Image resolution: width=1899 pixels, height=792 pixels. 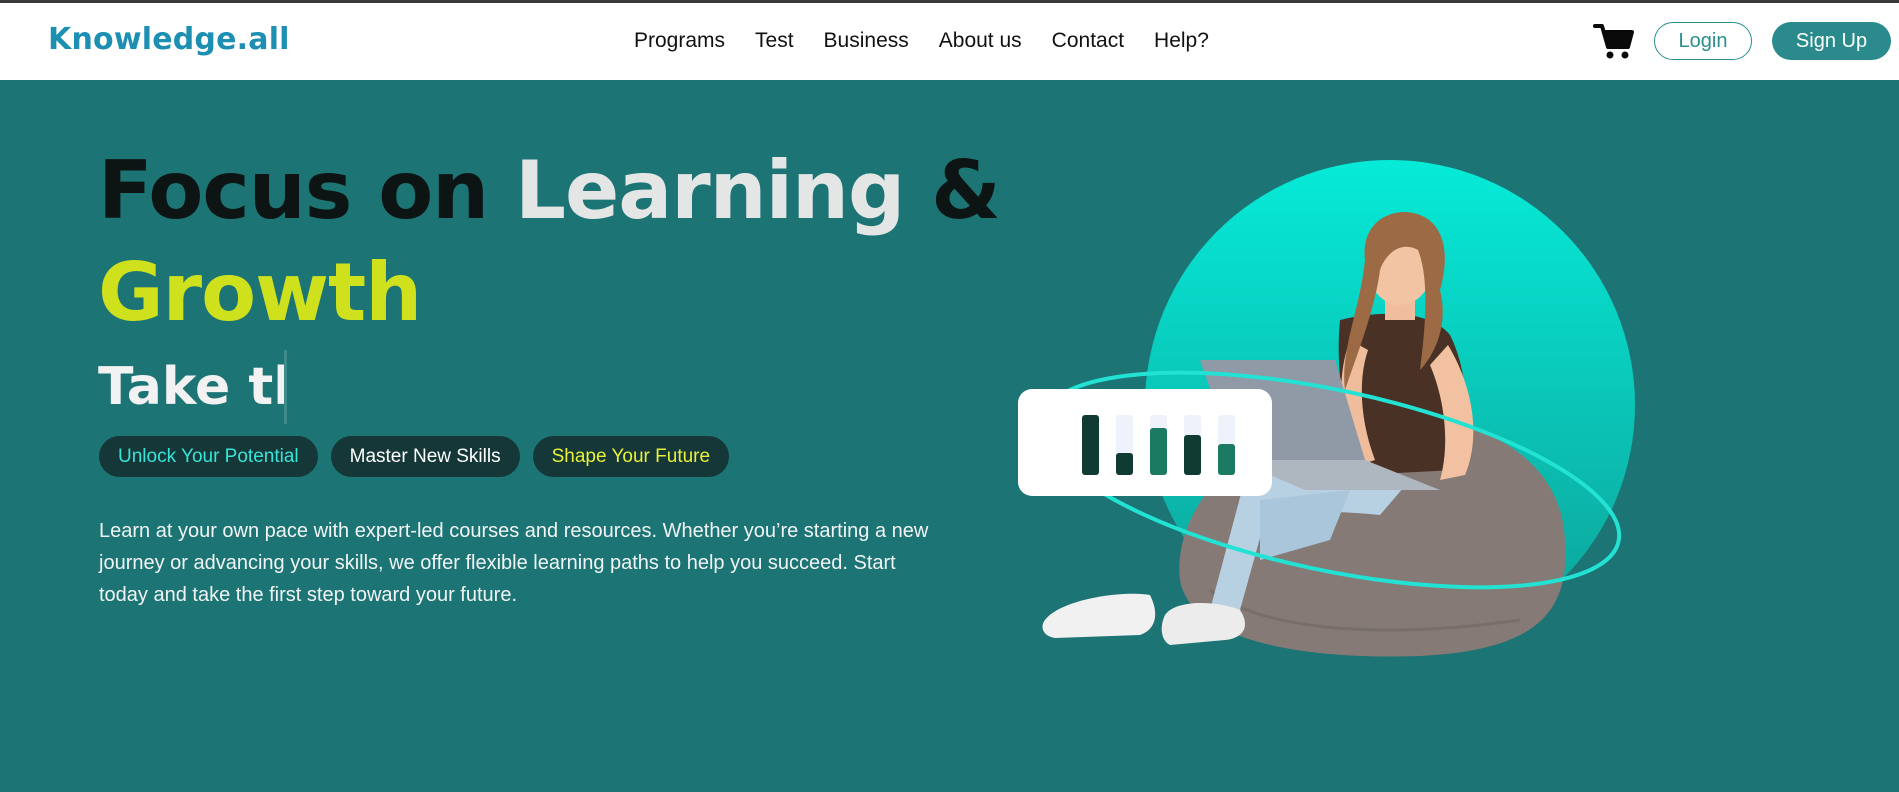 What do you see at coordinates (1703, 41) in the screenshot?
I see `login-button: Login` at bounding box center [1703, 41].